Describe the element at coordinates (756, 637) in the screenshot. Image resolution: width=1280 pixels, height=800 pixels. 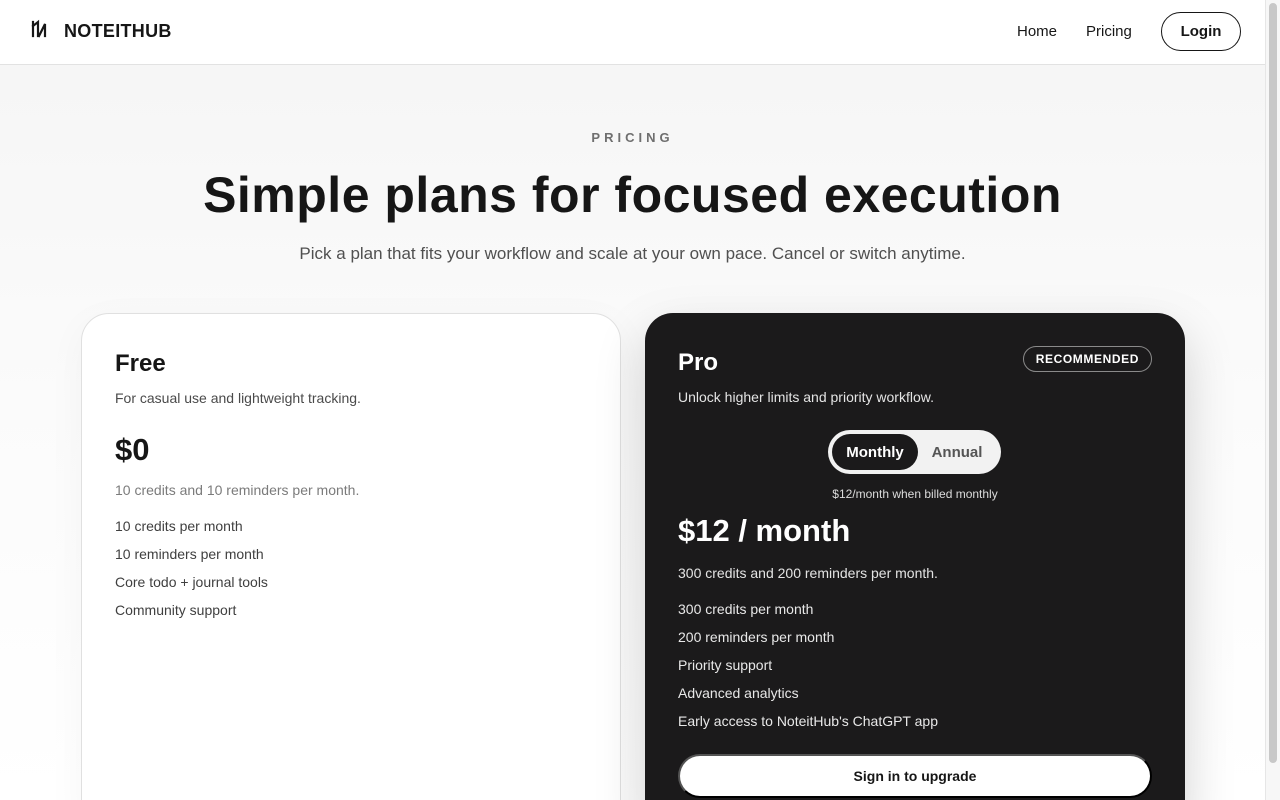
I see `feature-item: 200 reminders per month` at that location.